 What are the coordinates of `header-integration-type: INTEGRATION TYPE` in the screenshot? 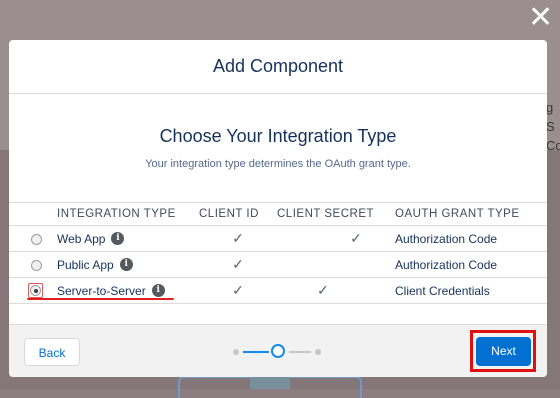 It's located at (124, 214).